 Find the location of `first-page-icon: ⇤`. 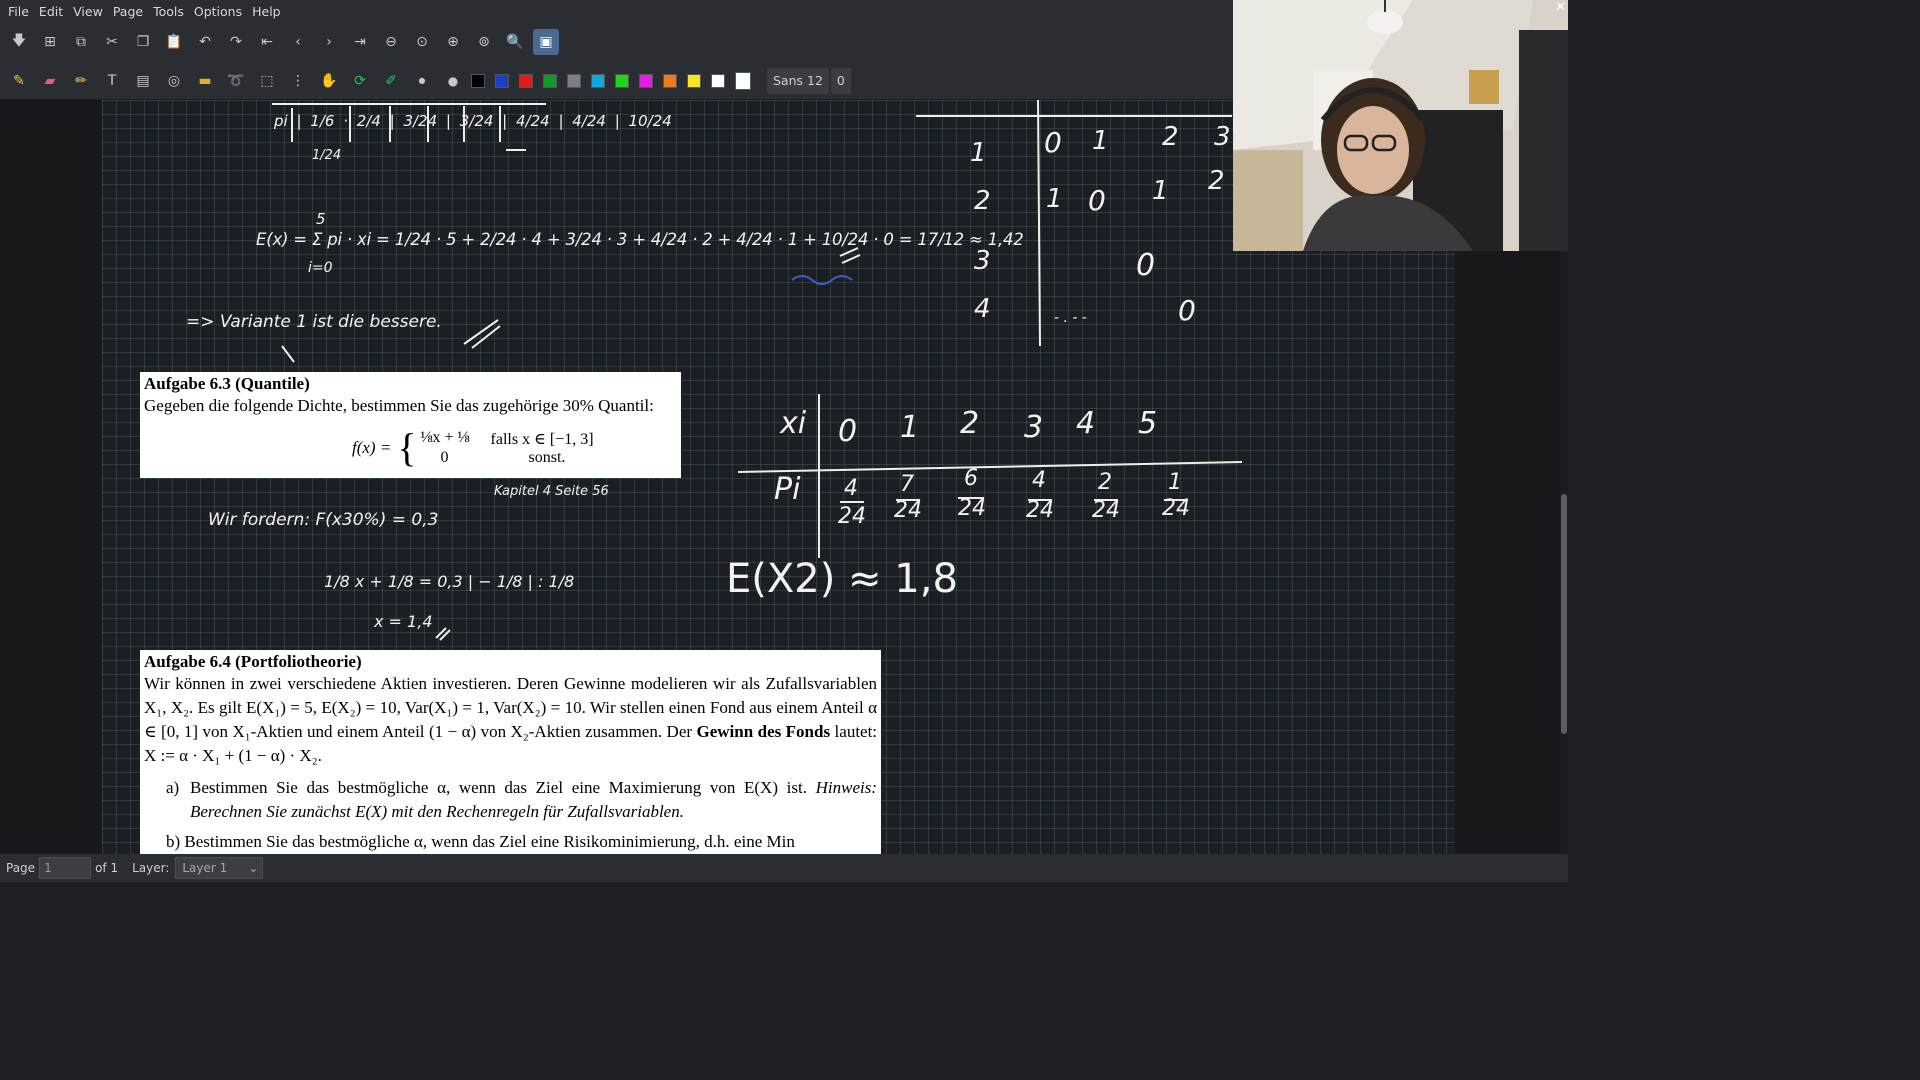

first-page-icon: ⇤ is located at coordinates (267, 42).